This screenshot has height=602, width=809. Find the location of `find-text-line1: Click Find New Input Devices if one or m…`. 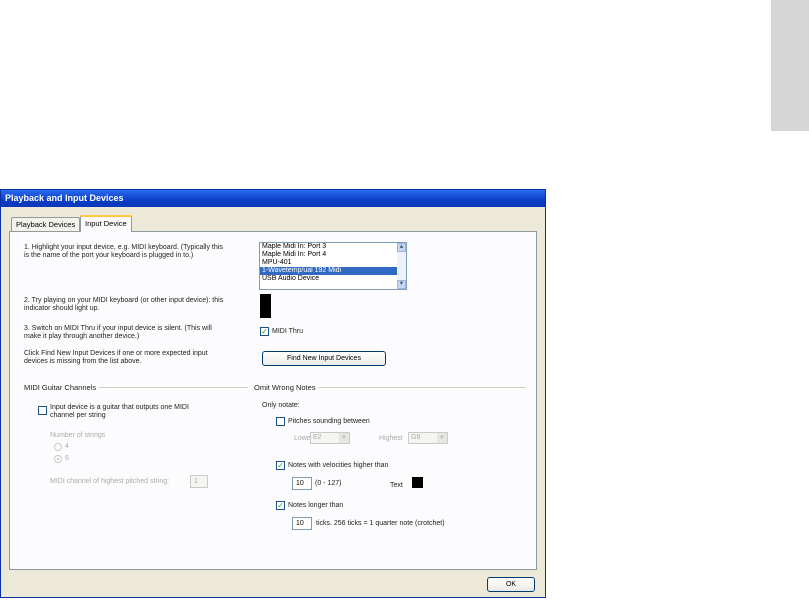

find-text-line1: Click Find New Input Devices if one or m… is located at coordinates (116, 353).